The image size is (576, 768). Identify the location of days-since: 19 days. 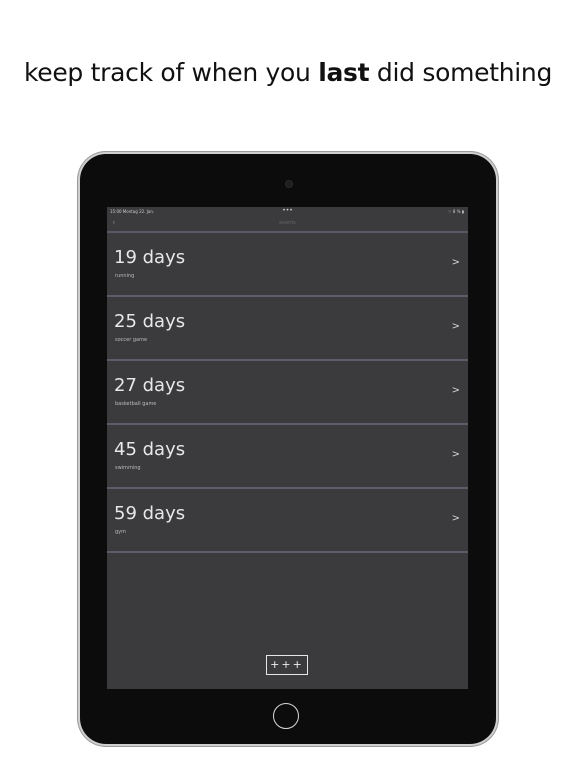
(150, 257).